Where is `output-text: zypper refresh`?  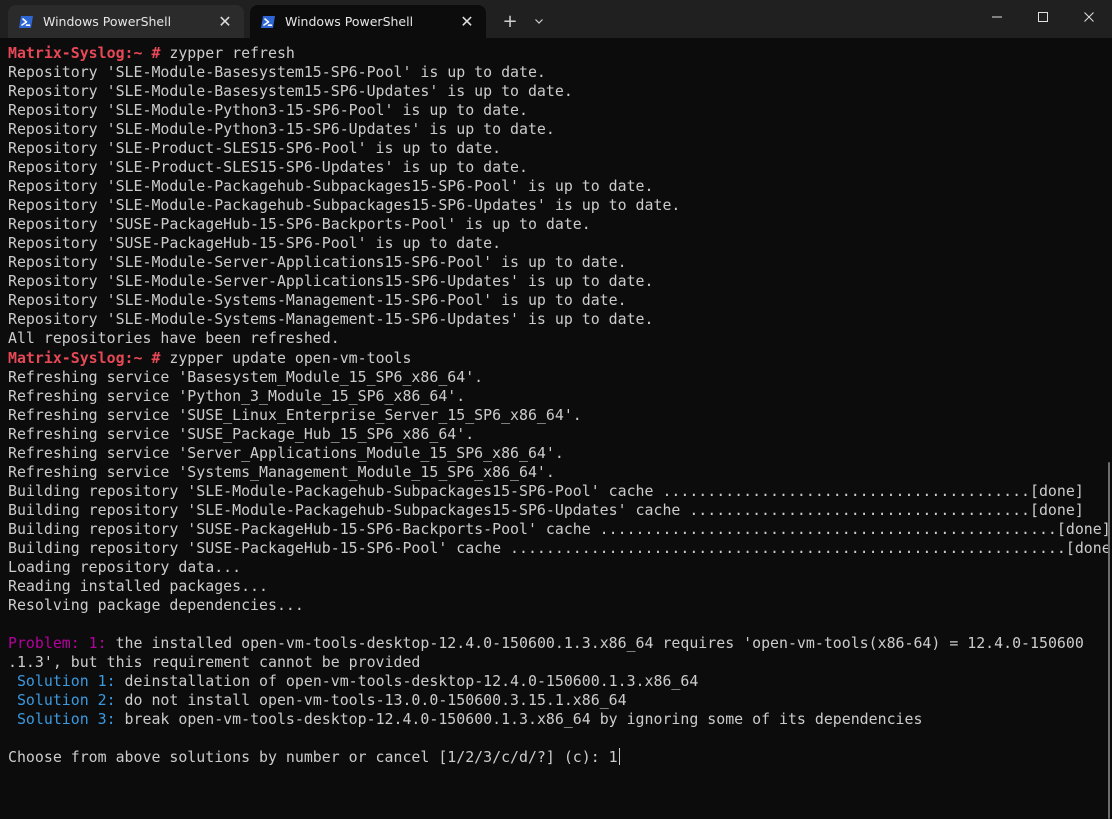
output-text: zypper refresh is located at coordinates (227, 53).